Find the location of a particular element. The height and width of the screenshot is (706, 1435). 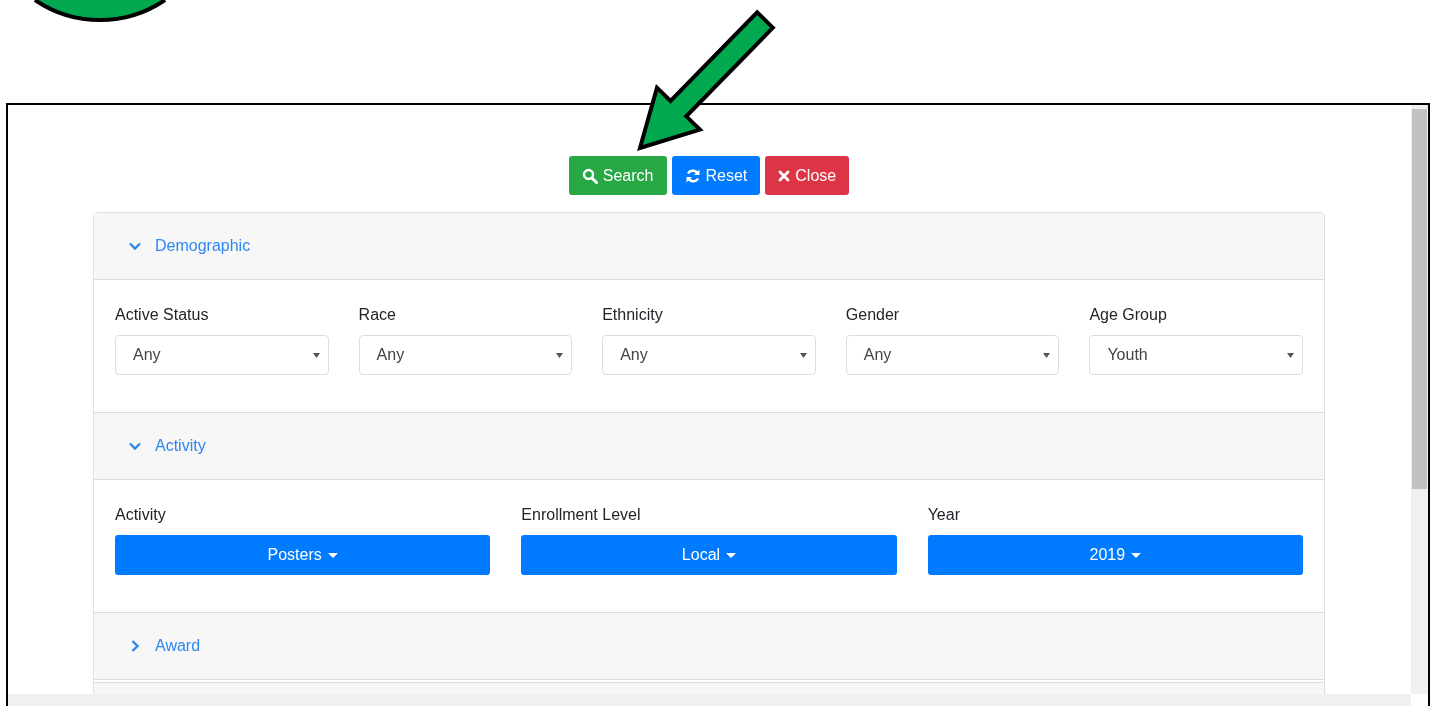

close-icon is located at coordinates (784, 175).